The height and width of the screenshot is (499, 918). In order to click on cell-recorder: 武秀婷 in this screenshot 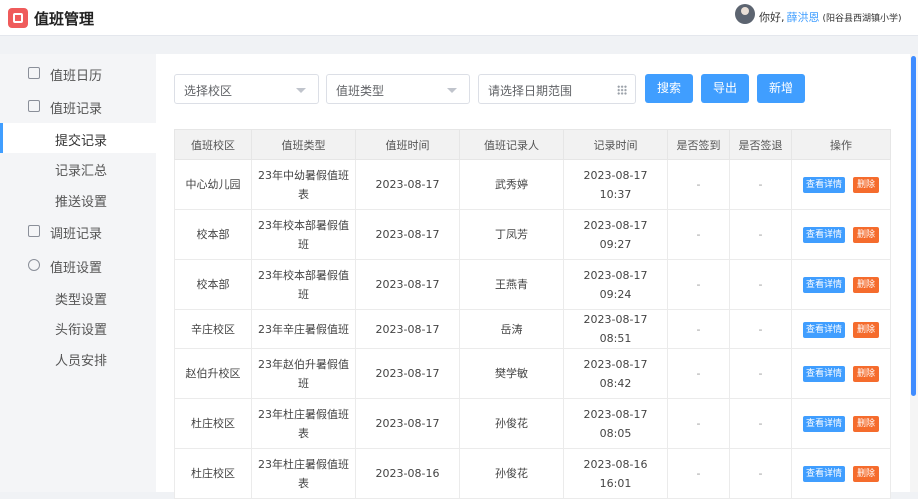, I will do `click(511, 184)`.